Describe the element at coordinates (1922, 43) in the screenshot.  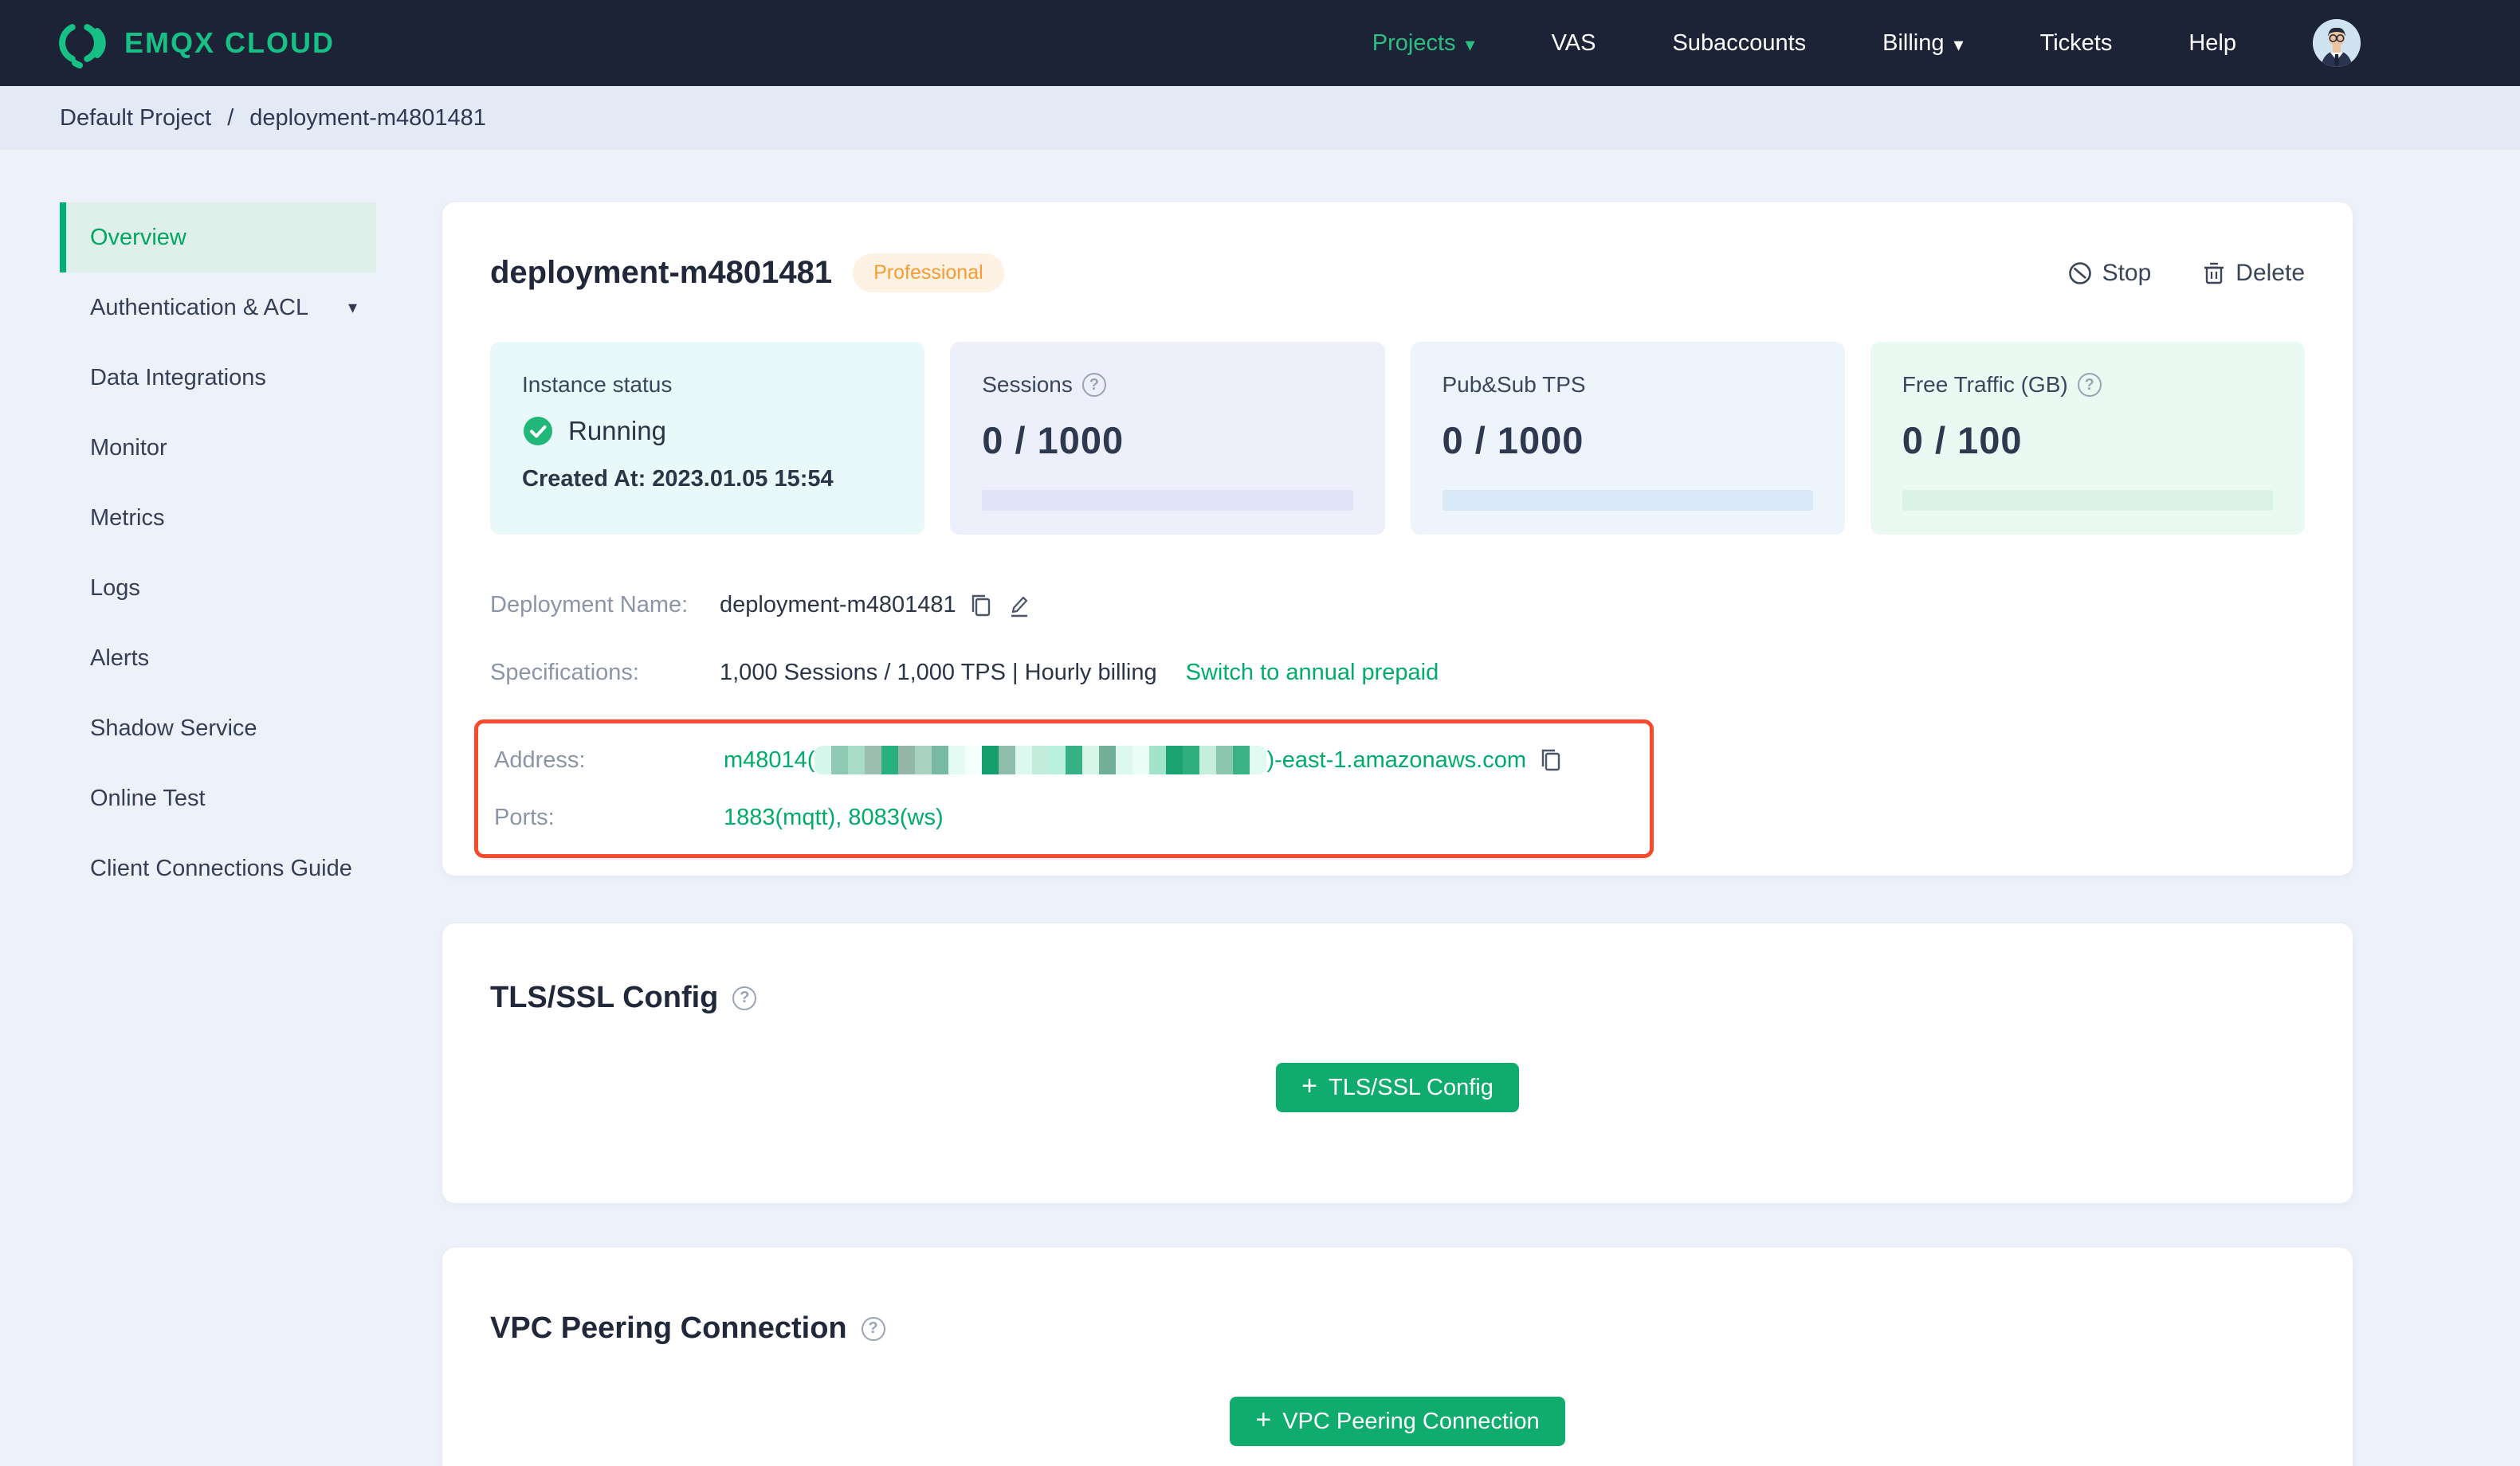
I see `nav-item-billing: Billing ▾` at that location.